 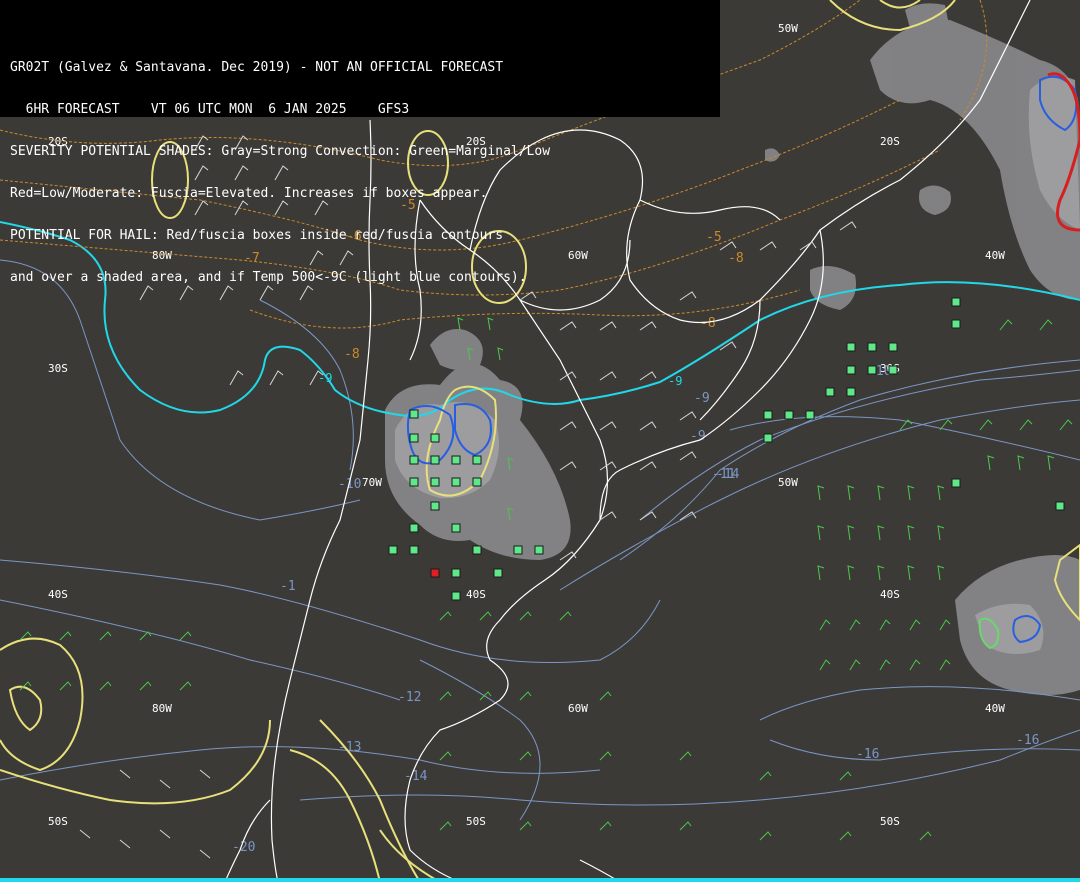 I want to click on isotherm-label-minus16a: -16, so click(x=867, y=754).